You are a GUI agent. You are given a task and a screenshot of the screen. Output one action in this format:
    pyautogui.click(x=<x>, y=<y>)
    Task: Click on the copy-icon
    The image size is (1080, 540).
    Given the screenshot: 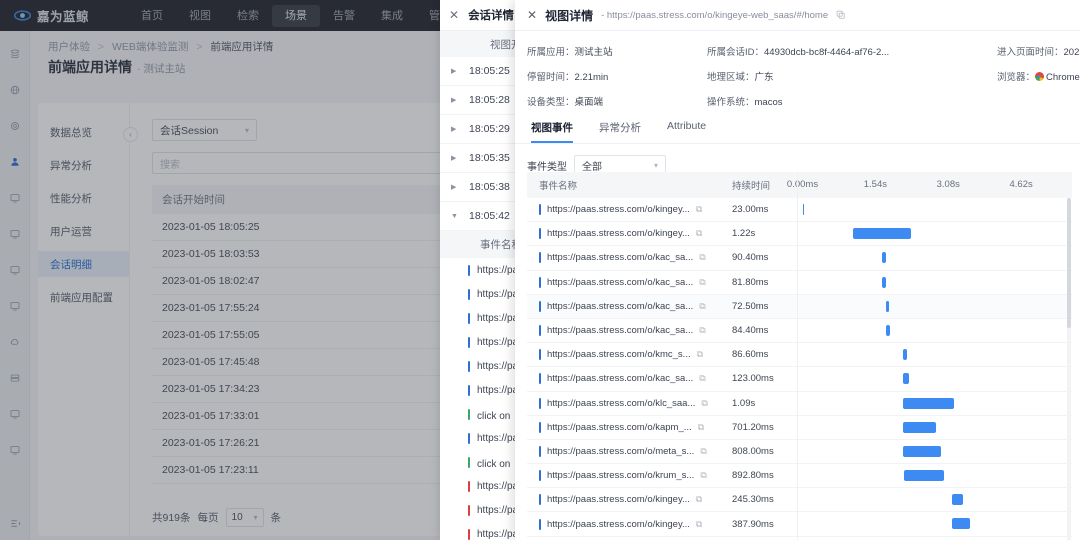 What is the action you would take?
    pyautogui.click(x=840, y=15)
    